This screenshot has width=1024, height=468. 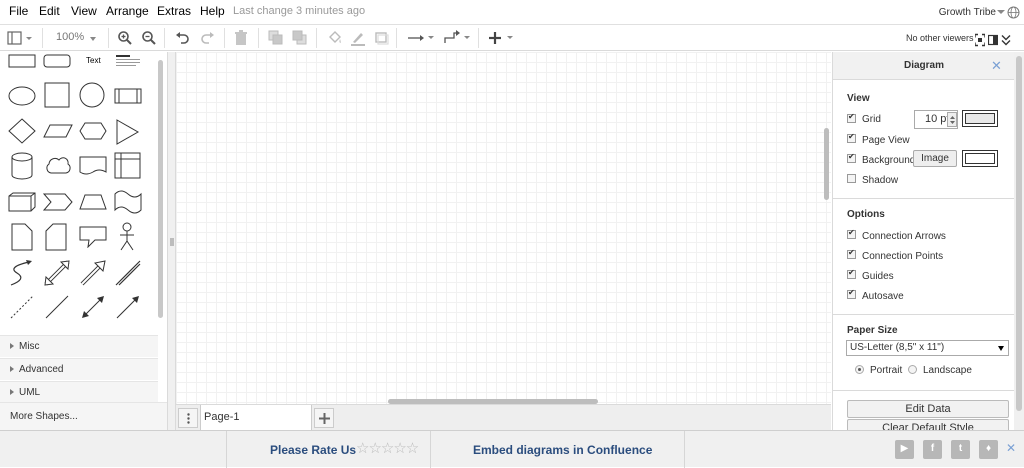 What do you see at coordinates (174, 11) in the screenshot?
I see `menu-extras: Extras` at bounding box center [174, 11].